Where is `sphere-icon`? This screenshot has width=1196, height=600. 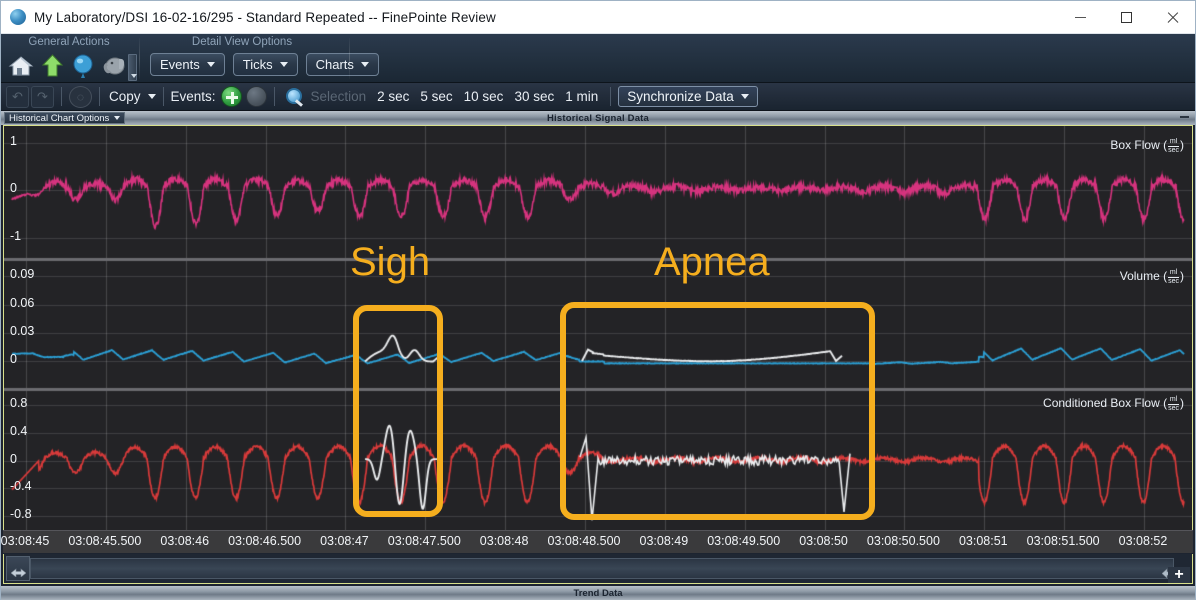 sphere-icon is located at coordinates (18, 17).